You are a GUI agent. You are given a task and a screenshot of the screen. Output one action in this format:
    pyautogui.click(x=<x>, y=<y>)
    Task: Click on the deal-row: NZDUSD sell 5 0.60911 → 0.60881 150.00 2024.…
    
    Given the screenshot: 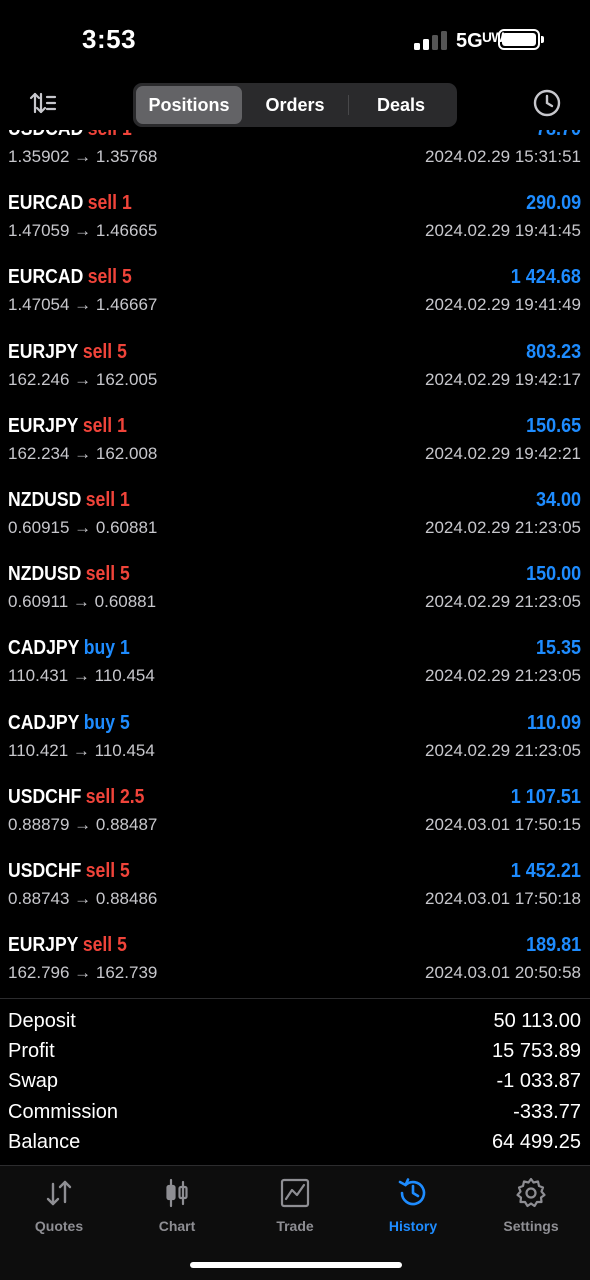 What is the action you would take?
    pyautogui.click(x=295, y=574)
    